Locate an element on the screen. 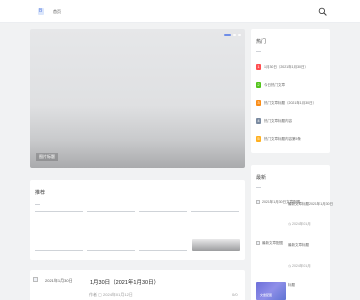 The height and width of the screenshot is (300, 360). post-meta: 作者 ▢ 2024年01月12日 is located at coordinates (111, 295).